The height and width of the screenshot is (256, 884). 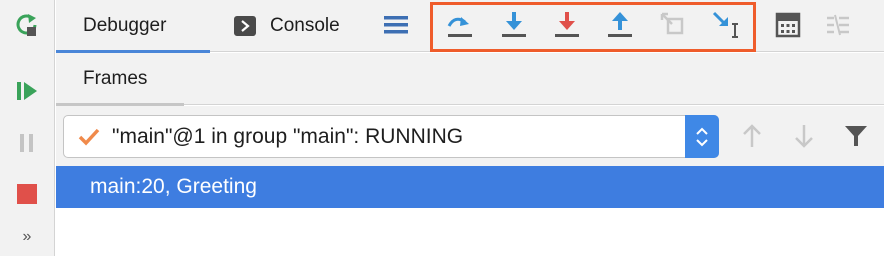 I want to click on tab-frames: Frames, so click(x=120, y=79).